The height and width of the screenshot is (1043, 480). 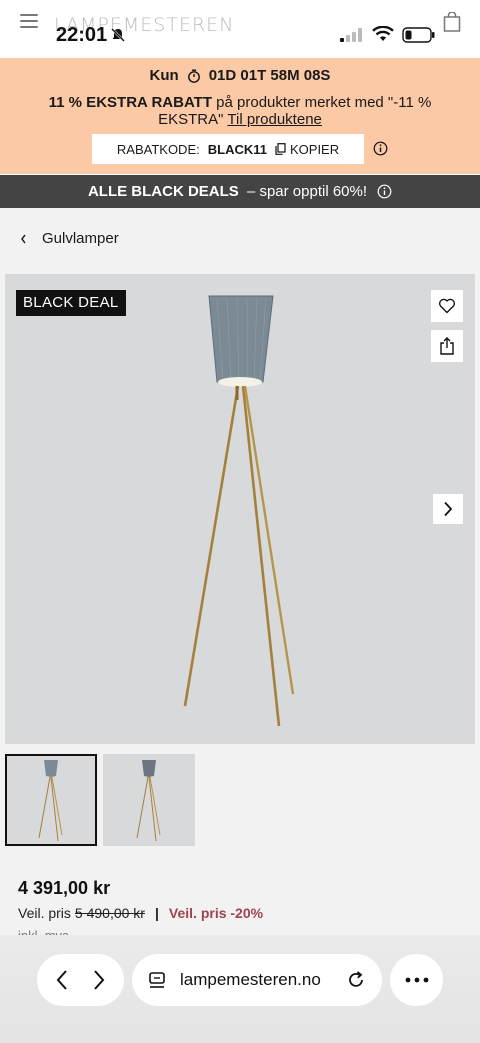 I want to click on breadcrumb-label: Gulvlamper, so click(x=80, y=238).